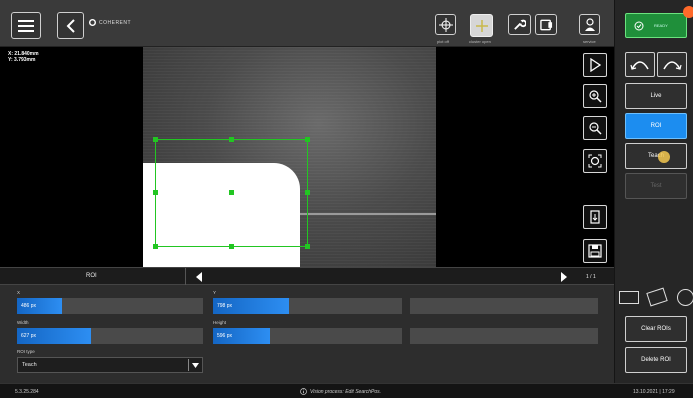 The image size is (693, 398). What do you see at coordinates (19, 292) in the screenshot?
I see `x-label: X` at bounding box center [19, 292].